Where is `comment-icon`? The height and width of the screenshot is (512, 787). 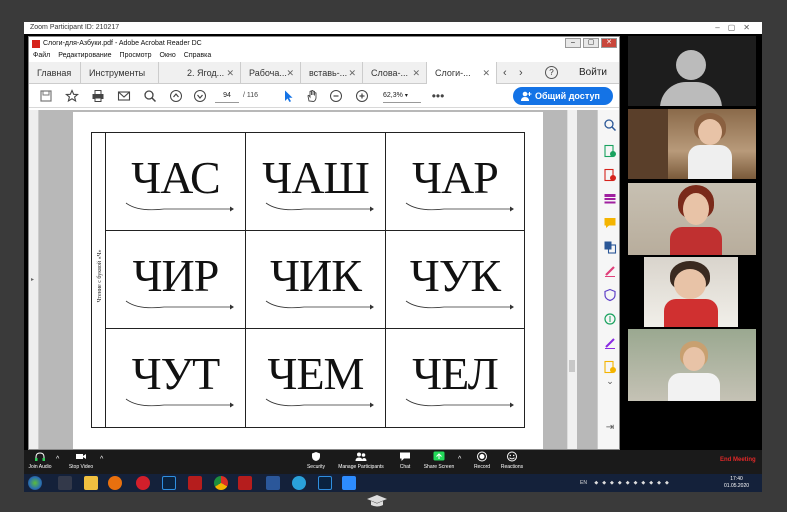 comment-icon is located at coordinates (610, 223).